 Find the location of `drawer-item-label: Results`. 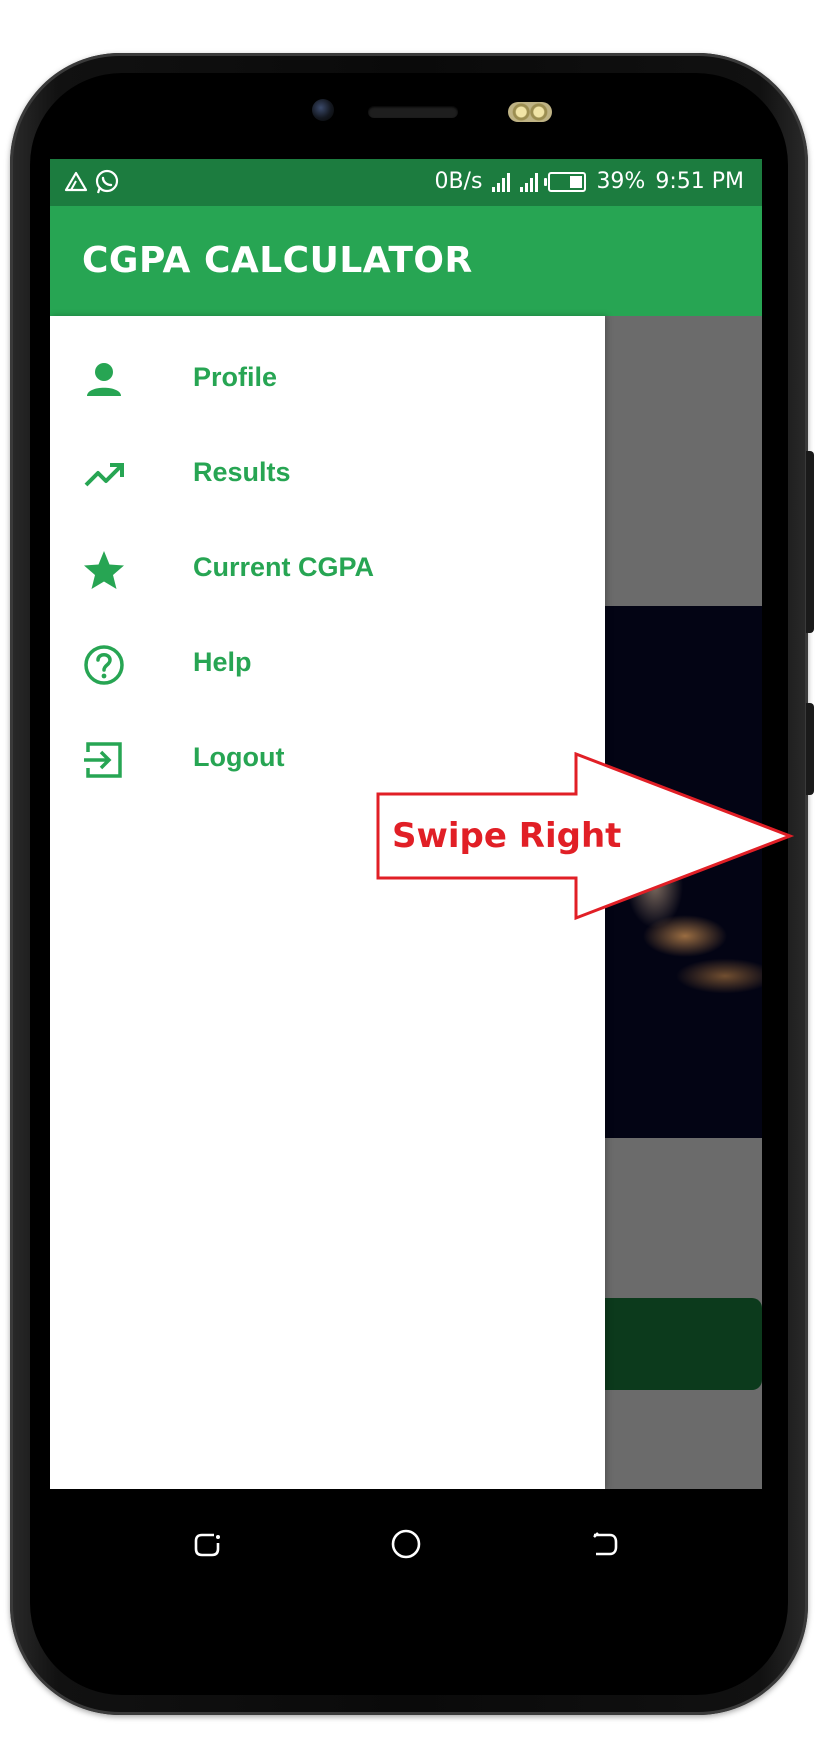

drawer-item-label: Results is located at coordinates (242, 472).